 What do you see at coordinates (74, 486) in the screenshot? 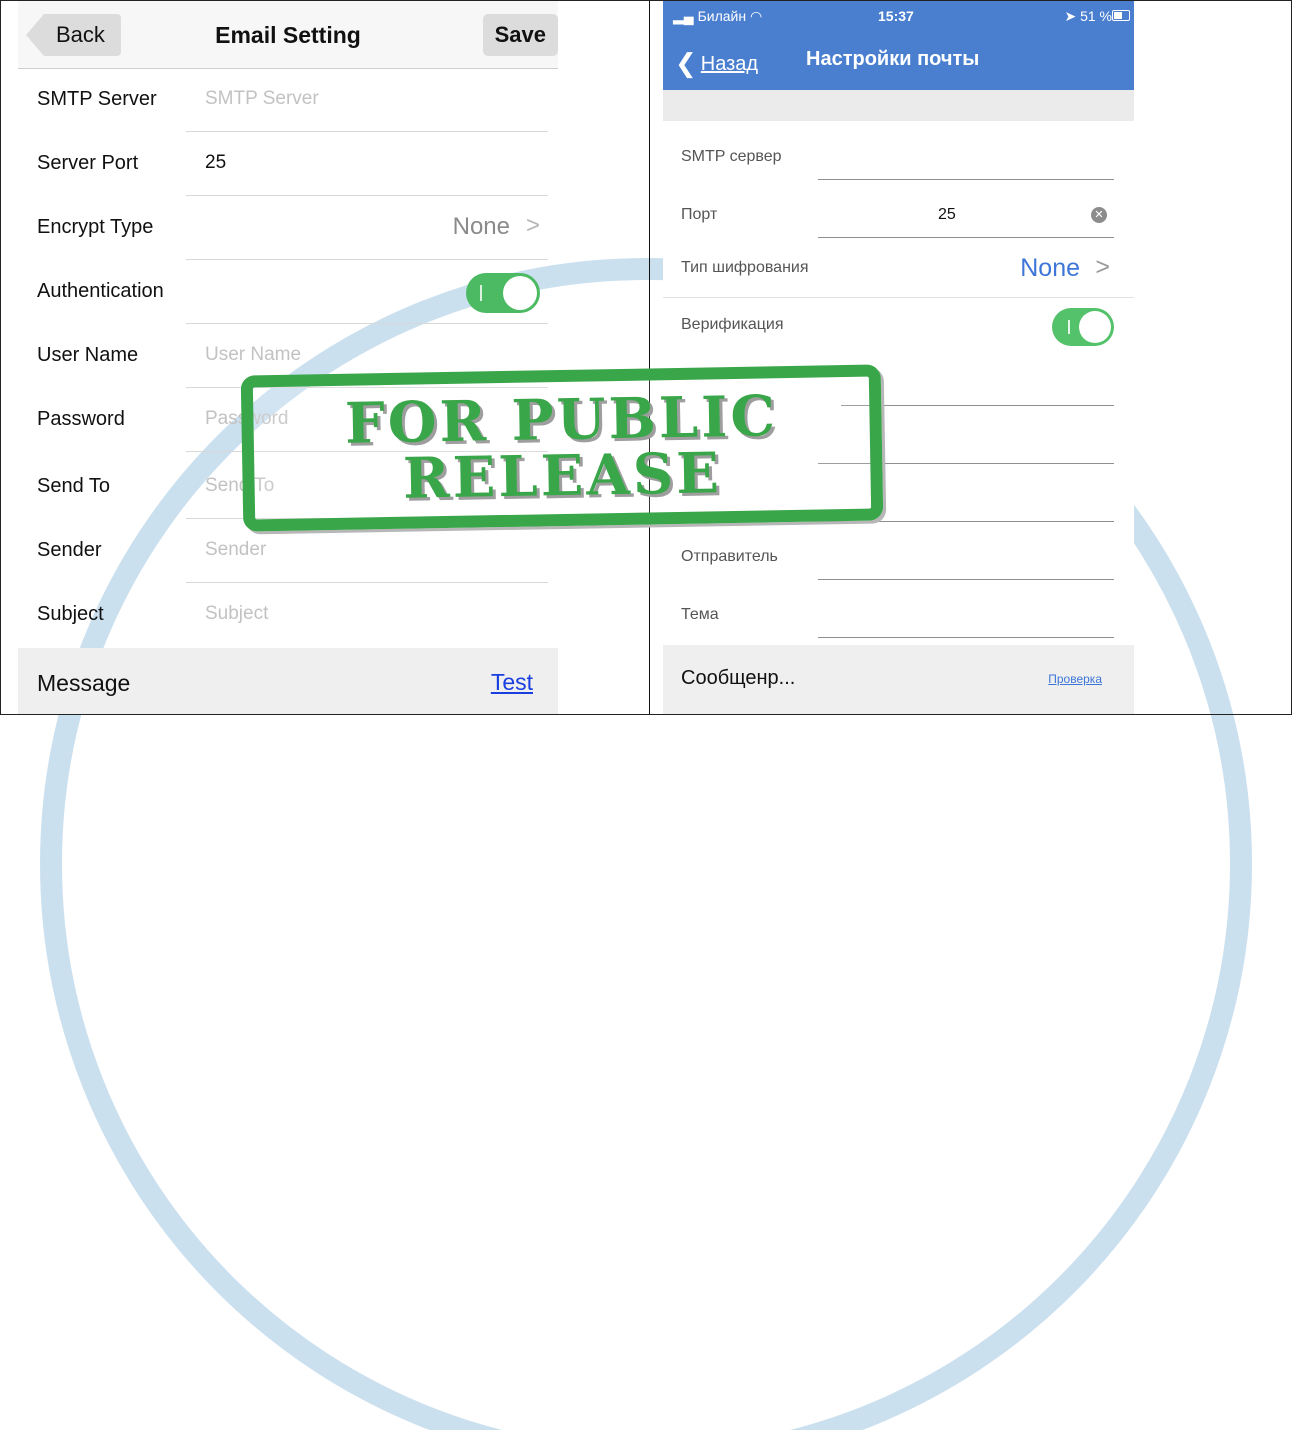
I see `send-to-label: Send To` at bounding box center [74, 486].